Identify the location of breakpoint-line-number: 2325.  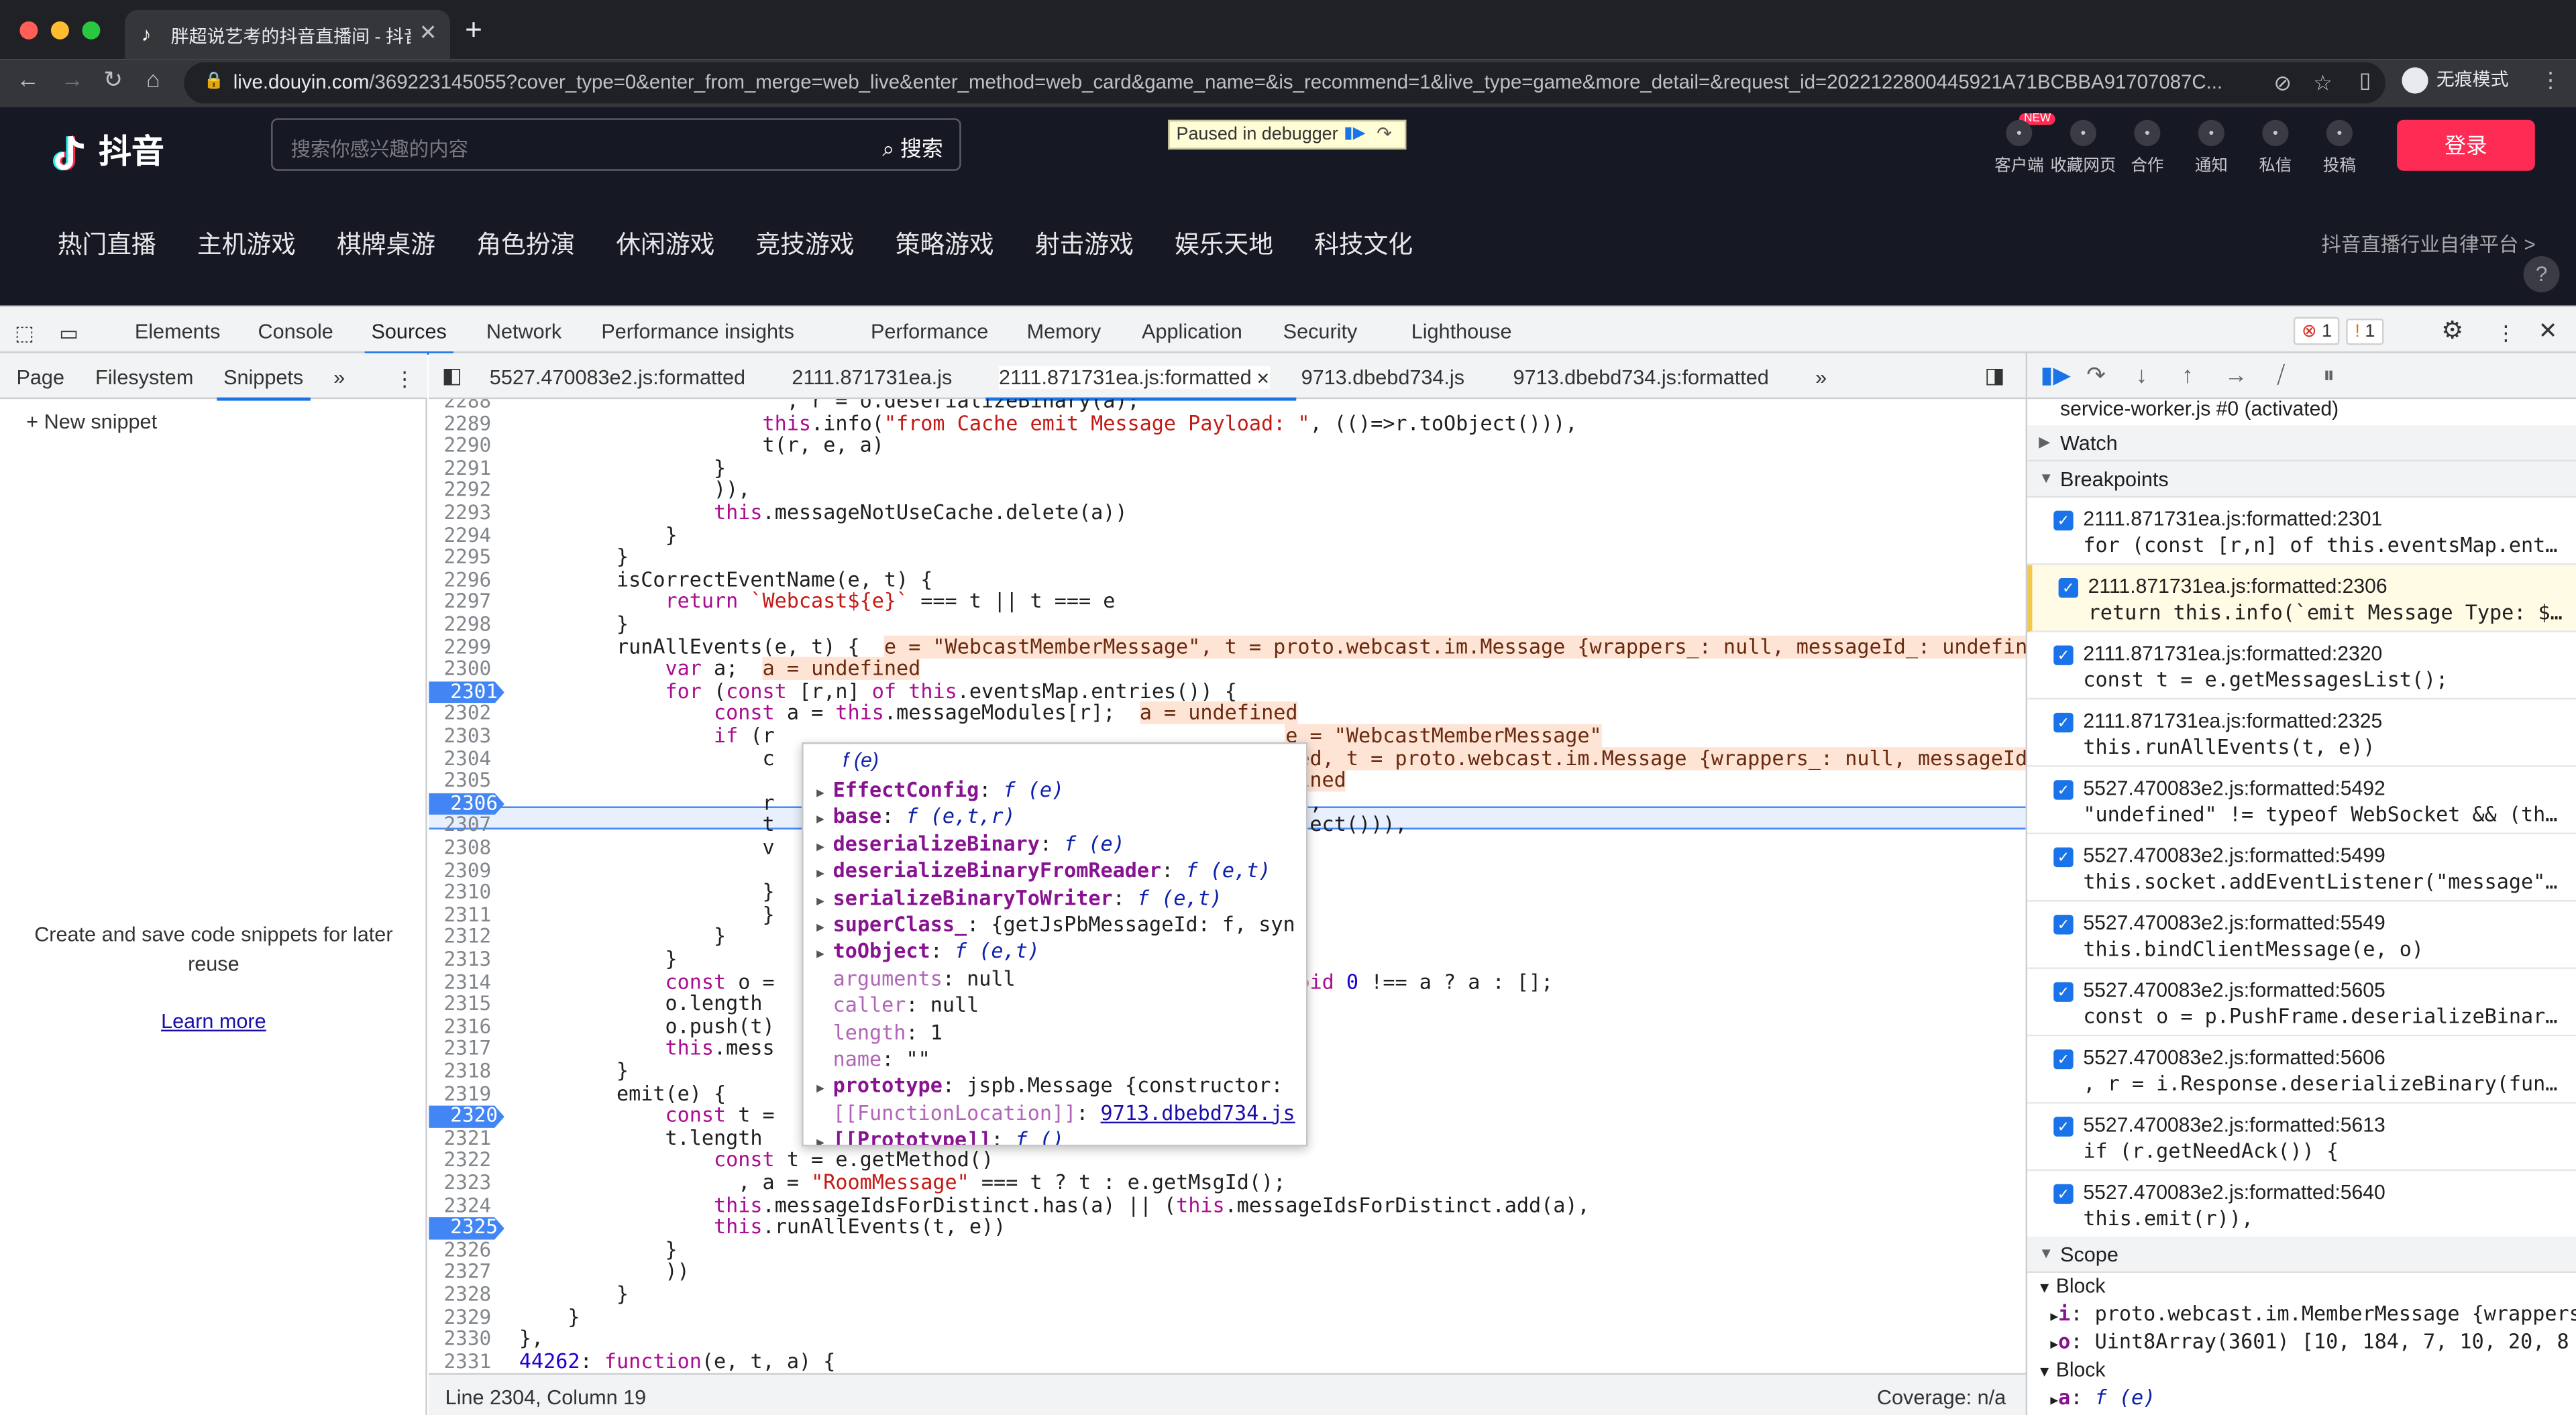
(466, 1228).